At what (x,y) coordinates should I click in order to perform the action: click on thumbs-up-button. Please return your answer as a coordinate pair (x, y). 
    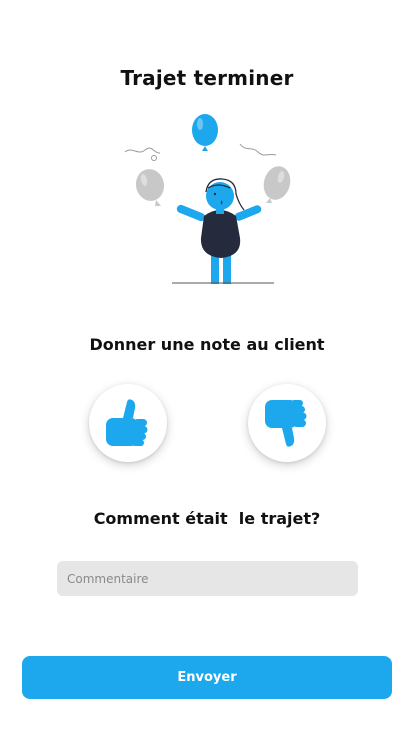
    Looking at the image, I should click on (128, 423).